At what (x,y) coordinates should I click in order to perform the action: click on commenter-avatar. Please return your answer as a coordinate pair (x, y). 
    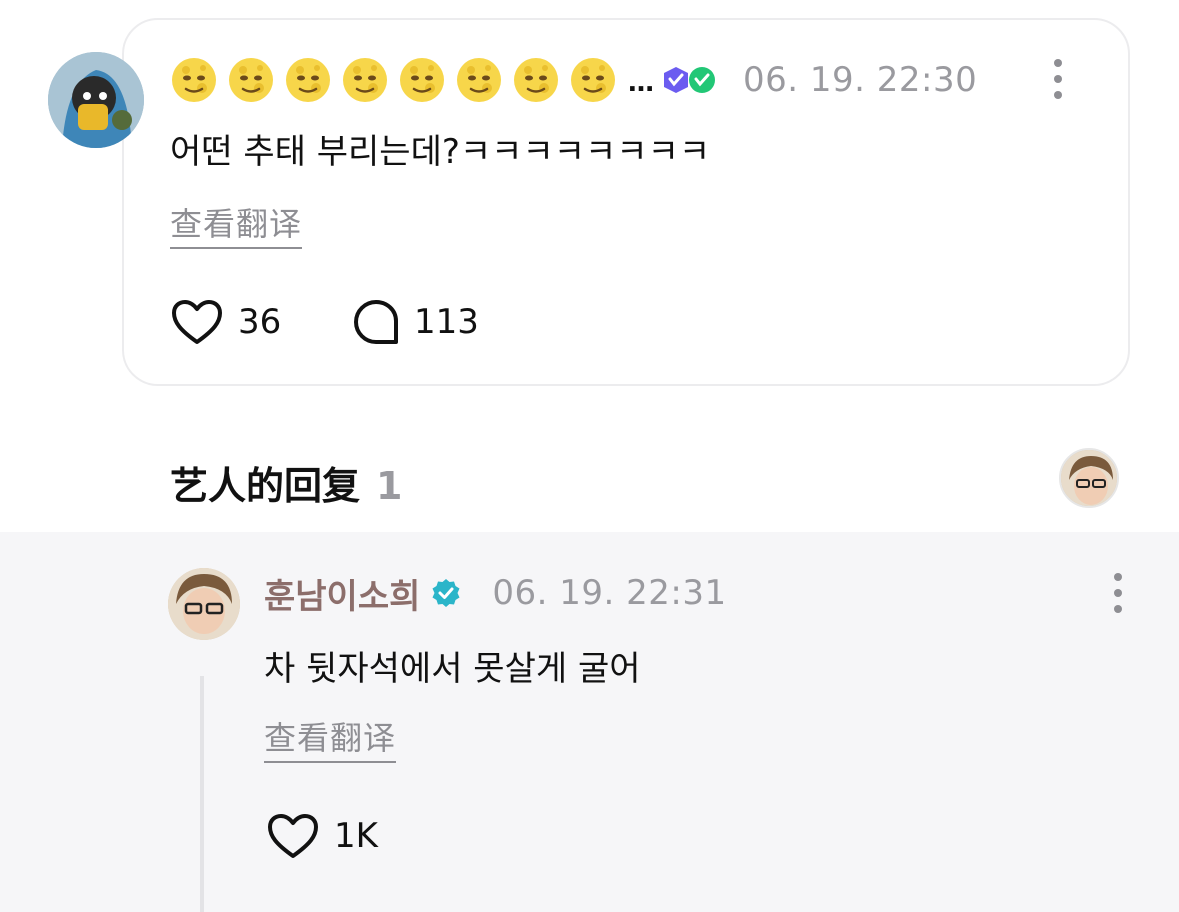
    Looking at the image, I should click on (96, 100).